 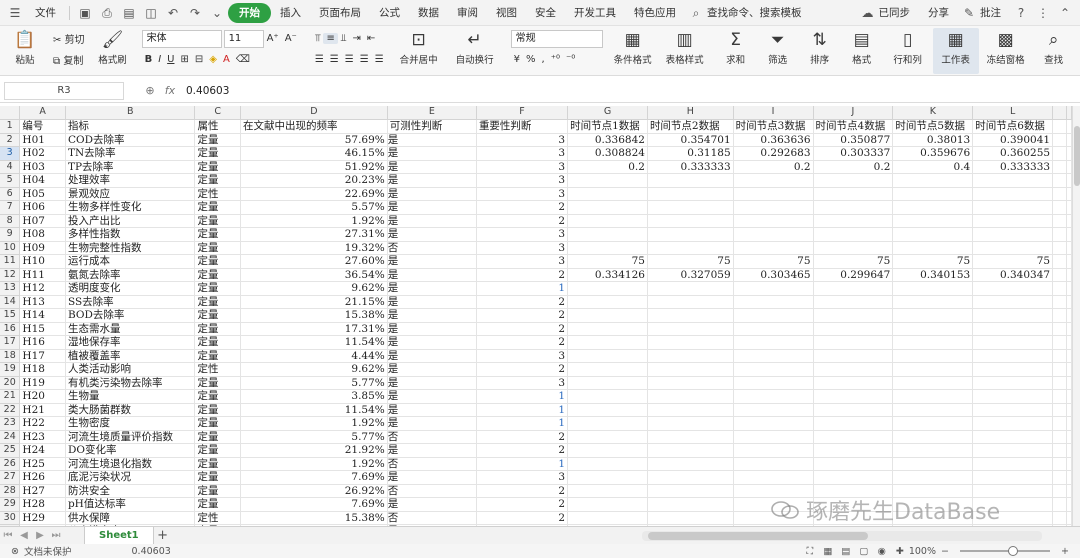 What do you see at coordinates (314, 248) in the screenshot?
I see `table-cell: 19.32%` at bounding box center [314, 248].